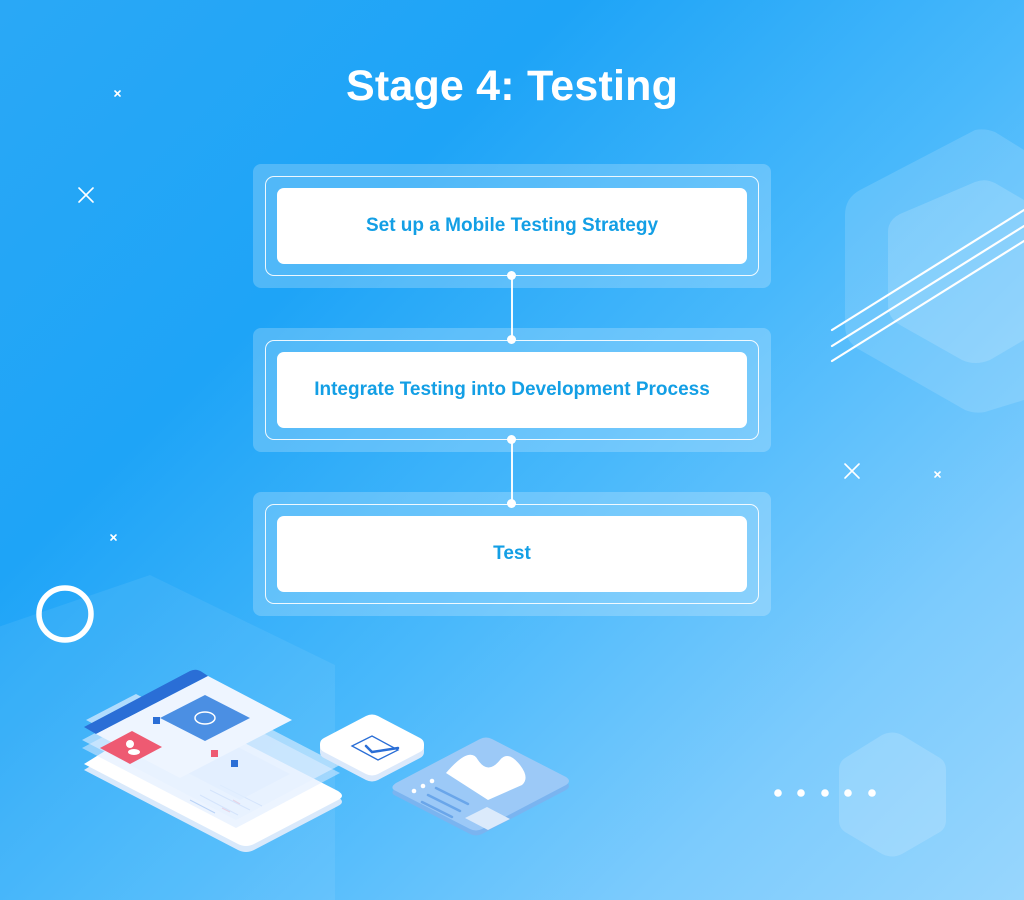 The width and height of the screenshot is (1024, 900). I want to click on step-card: Test, so click(512, 554).